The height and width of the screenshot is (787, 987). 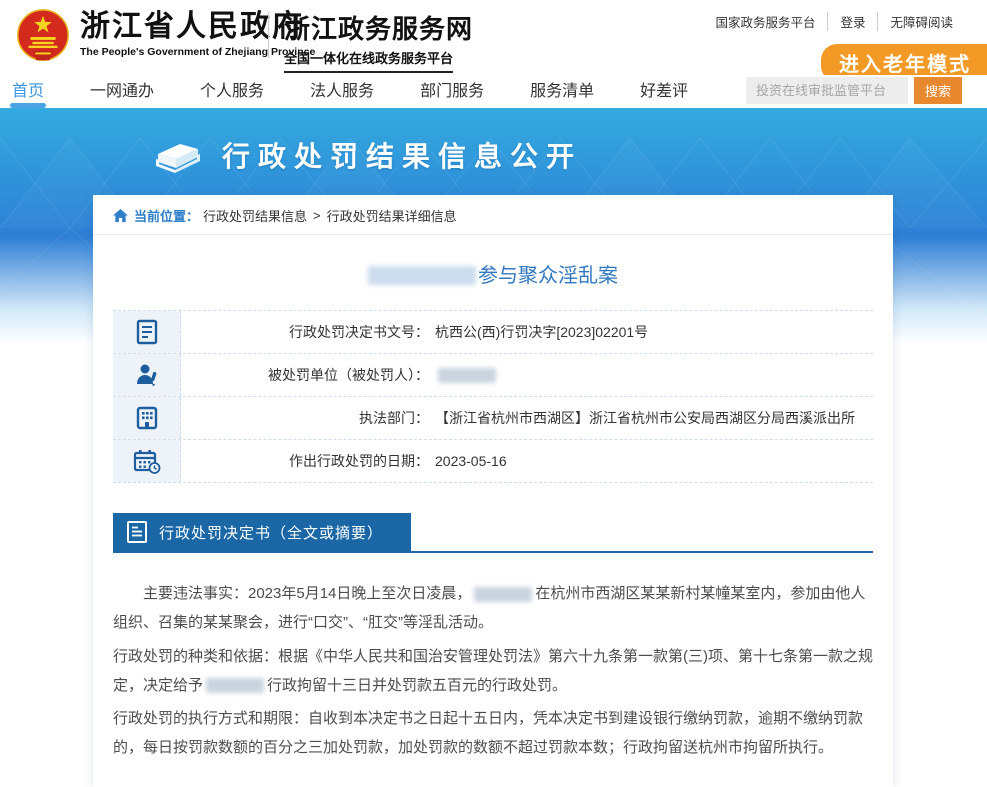 I want to click on national-emblem-logo, so click(x=43, y=35).